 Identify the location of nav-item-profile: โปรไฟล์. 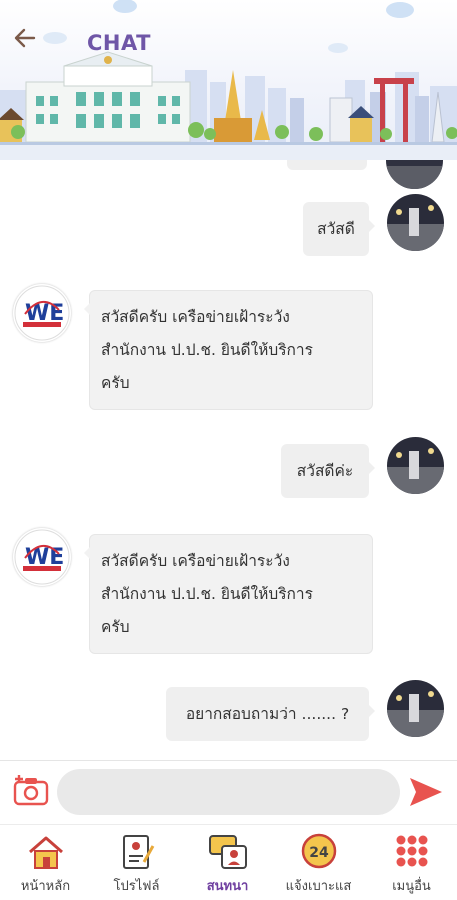
(136, 862).